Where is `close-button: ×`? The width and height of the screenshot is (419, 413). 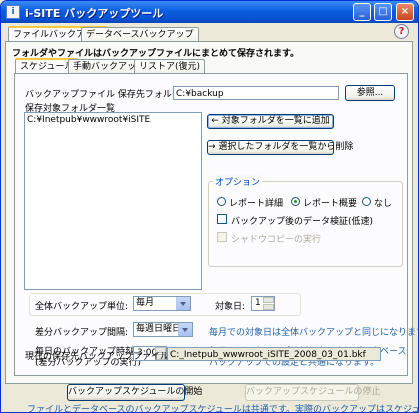
close-button: × is located at coordinates (405, 12).